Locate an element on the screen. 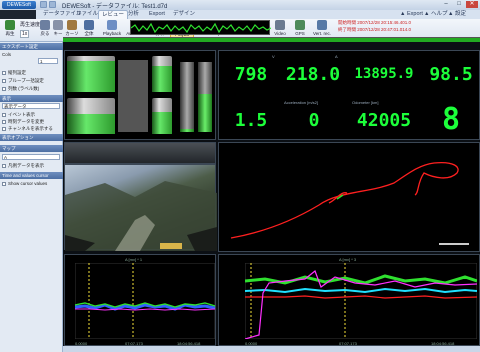  overview-waveform is located at coordinates (201, 27).